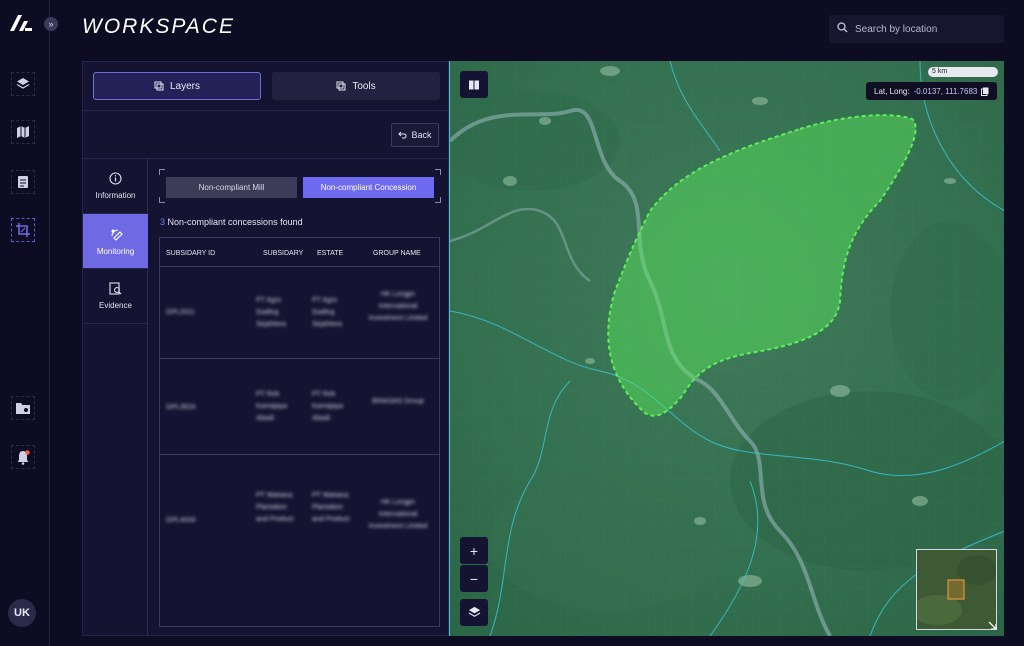  I want to click on rail-folder-settings-button, so click(23, 408).